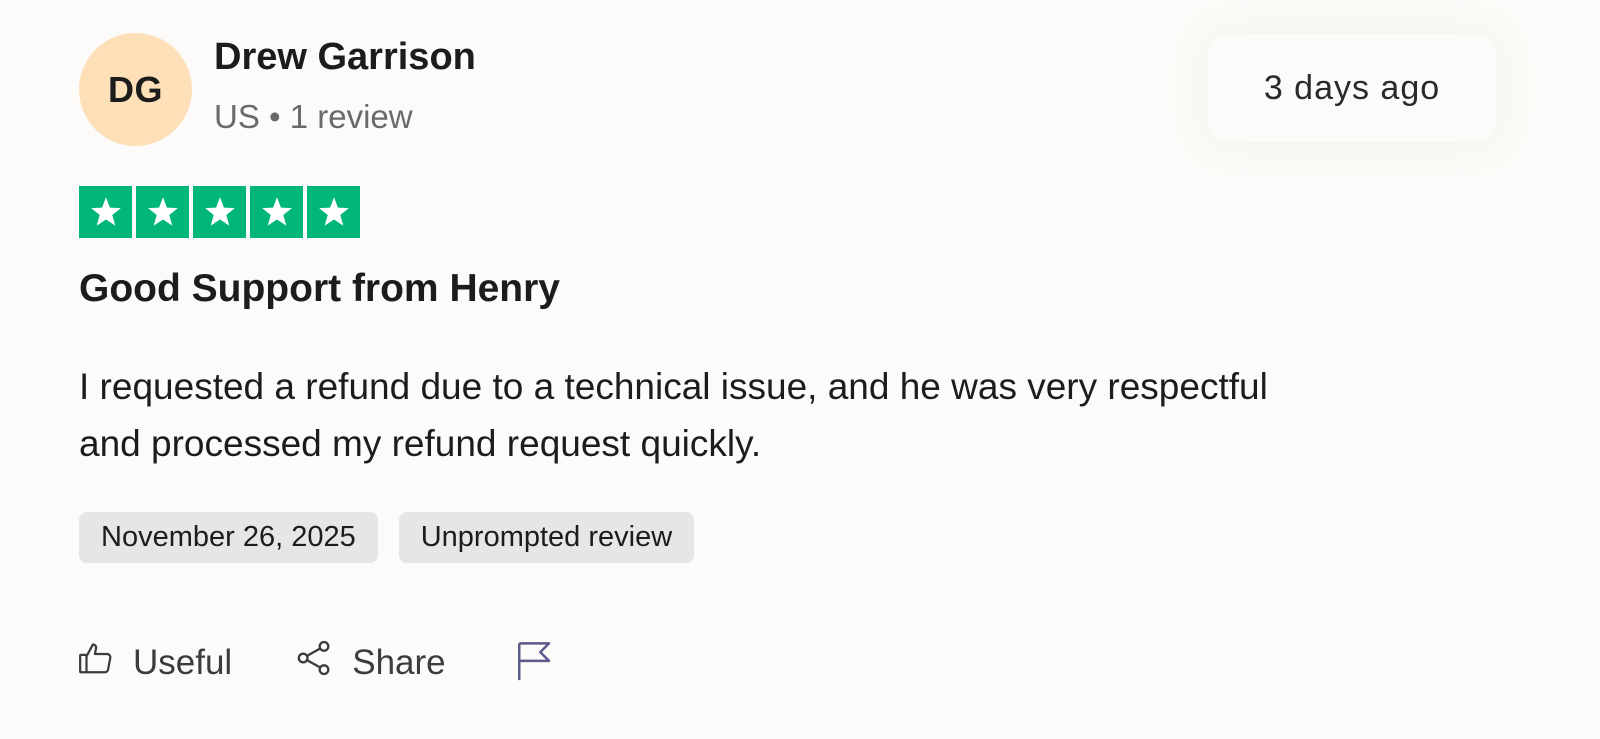  I want to click on share-icon, so click(314, 662).